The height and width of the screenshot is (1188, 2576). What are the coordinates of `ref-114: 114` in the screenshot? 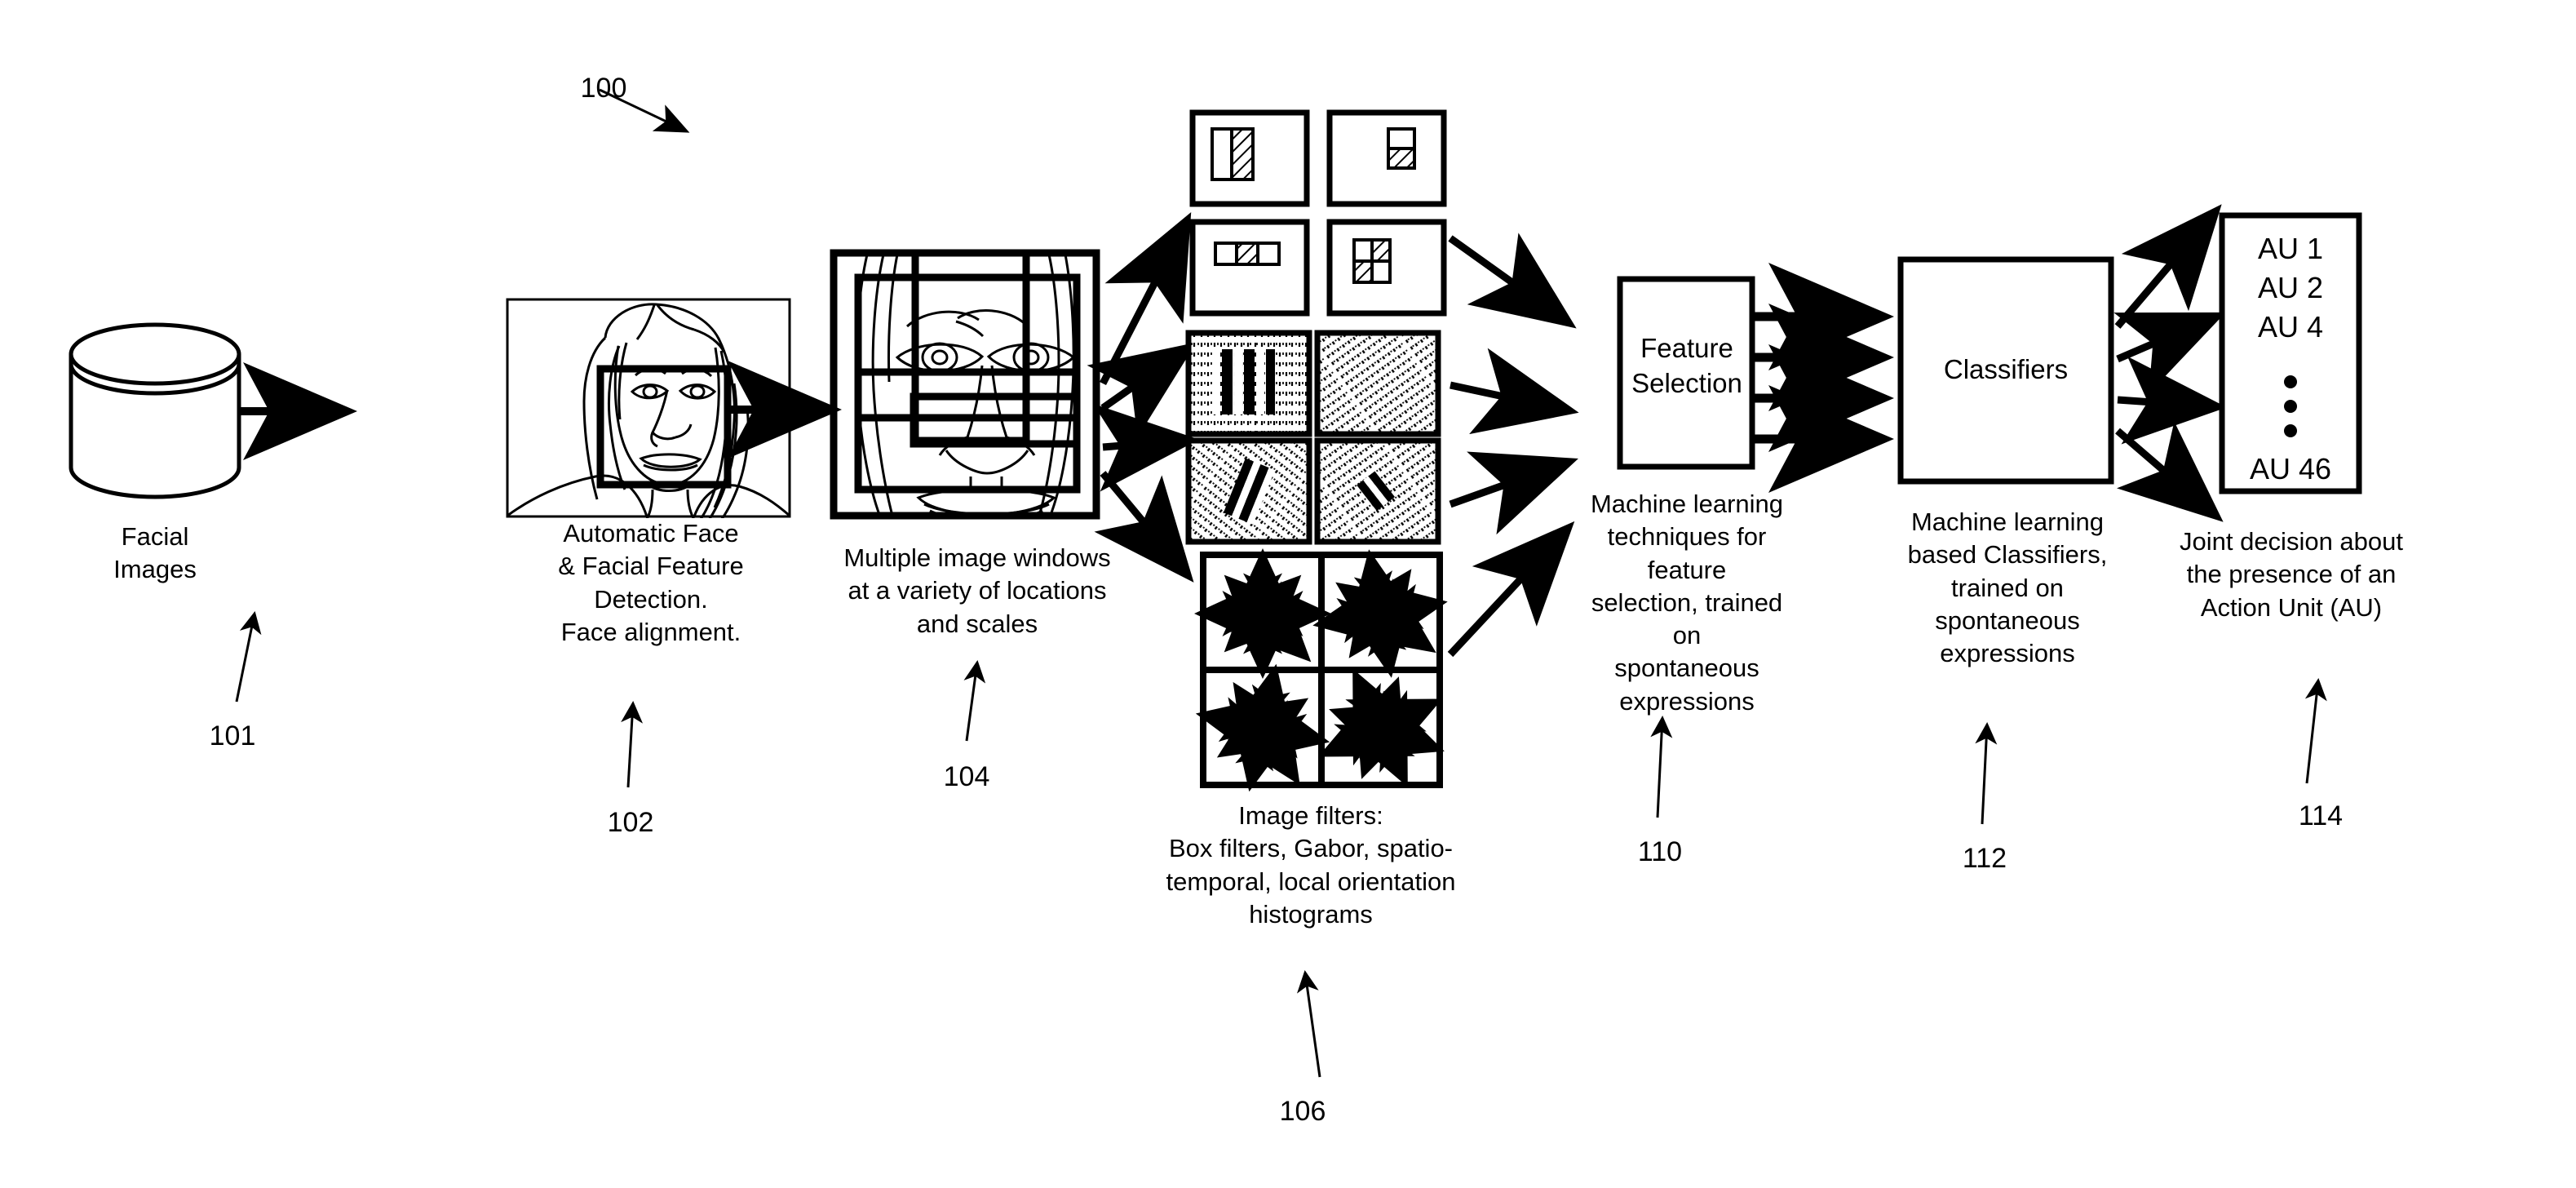 It's located at (2321, 815).